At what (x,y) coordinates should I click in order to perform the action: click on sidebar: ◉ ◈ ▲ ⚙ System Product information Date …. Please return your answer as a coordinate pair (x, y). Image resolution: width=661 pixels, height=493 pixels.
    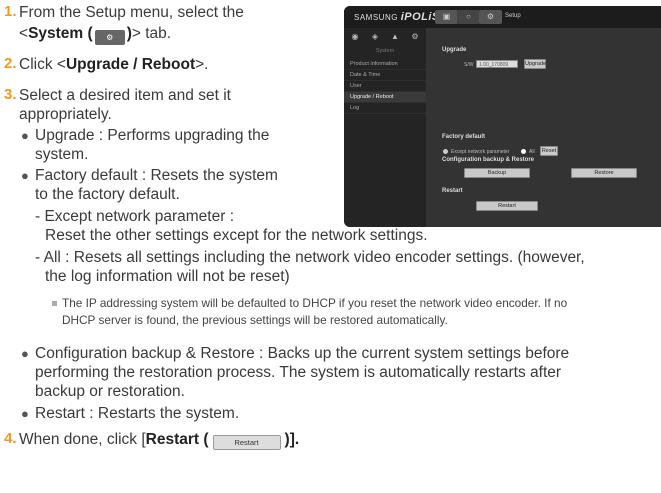
    Looking at the image, I should click on (385, 127).